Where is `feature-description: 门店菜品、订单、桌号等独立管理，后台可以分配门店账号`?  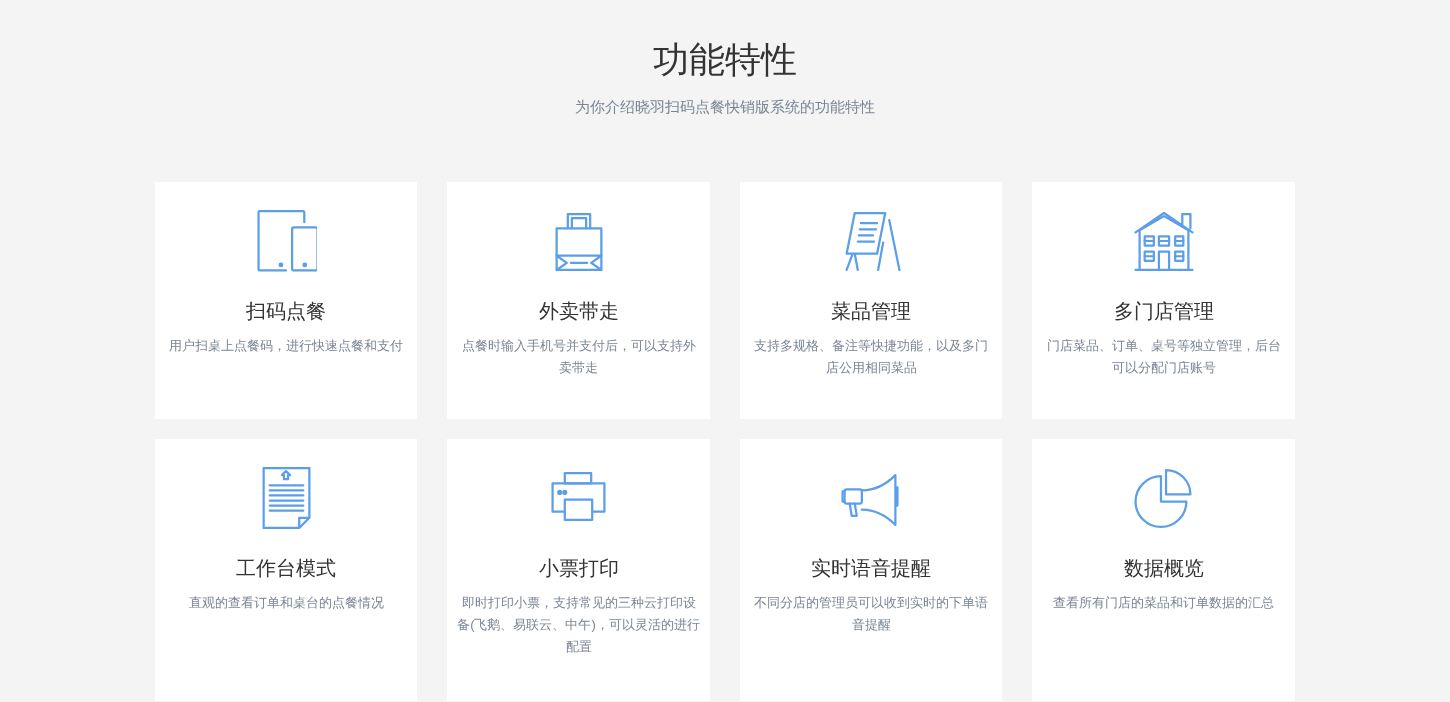 feature-description: 门店菜品、订单、桌号等独立管理，后台可以分配门店账号 is located at coordinates (1163, 356).